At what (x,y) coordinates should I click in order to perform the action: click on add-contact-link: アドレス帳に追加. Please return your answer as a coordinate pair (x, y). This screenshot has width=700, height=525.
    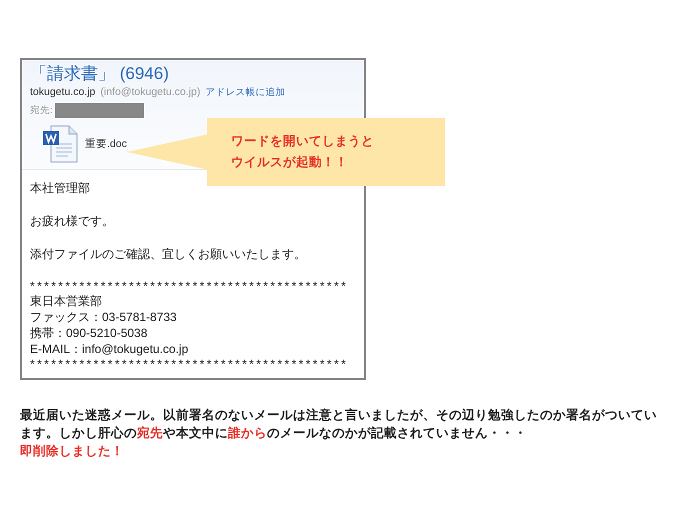
    Looking at the image, I should click on (245, 92).